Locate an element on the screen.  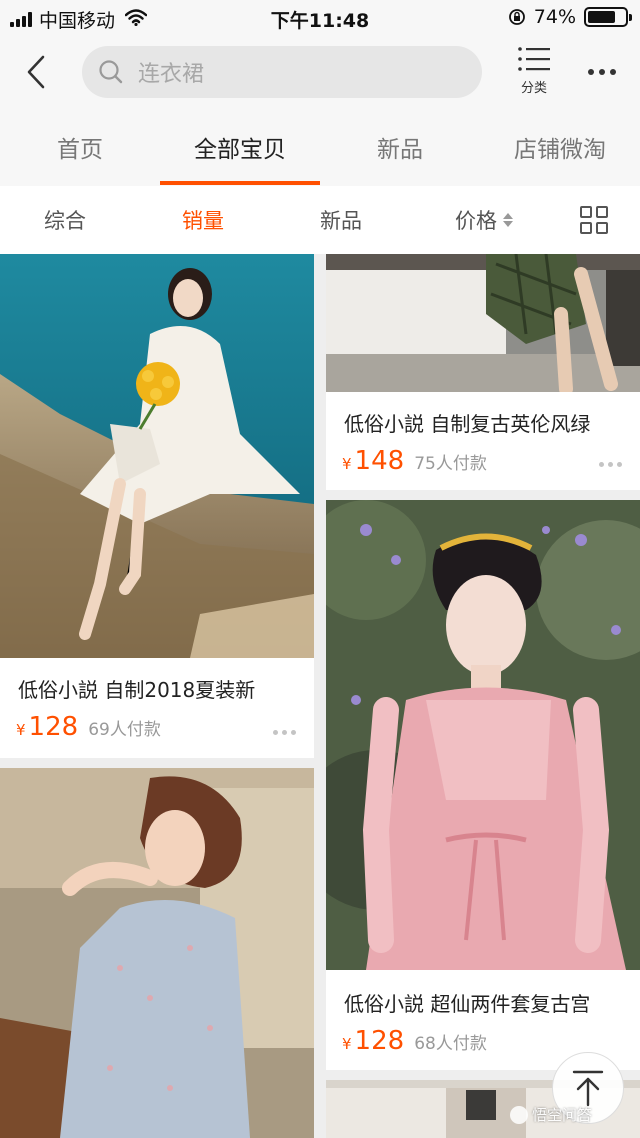
category-label: 分类 is located at coordinates (533, 88).